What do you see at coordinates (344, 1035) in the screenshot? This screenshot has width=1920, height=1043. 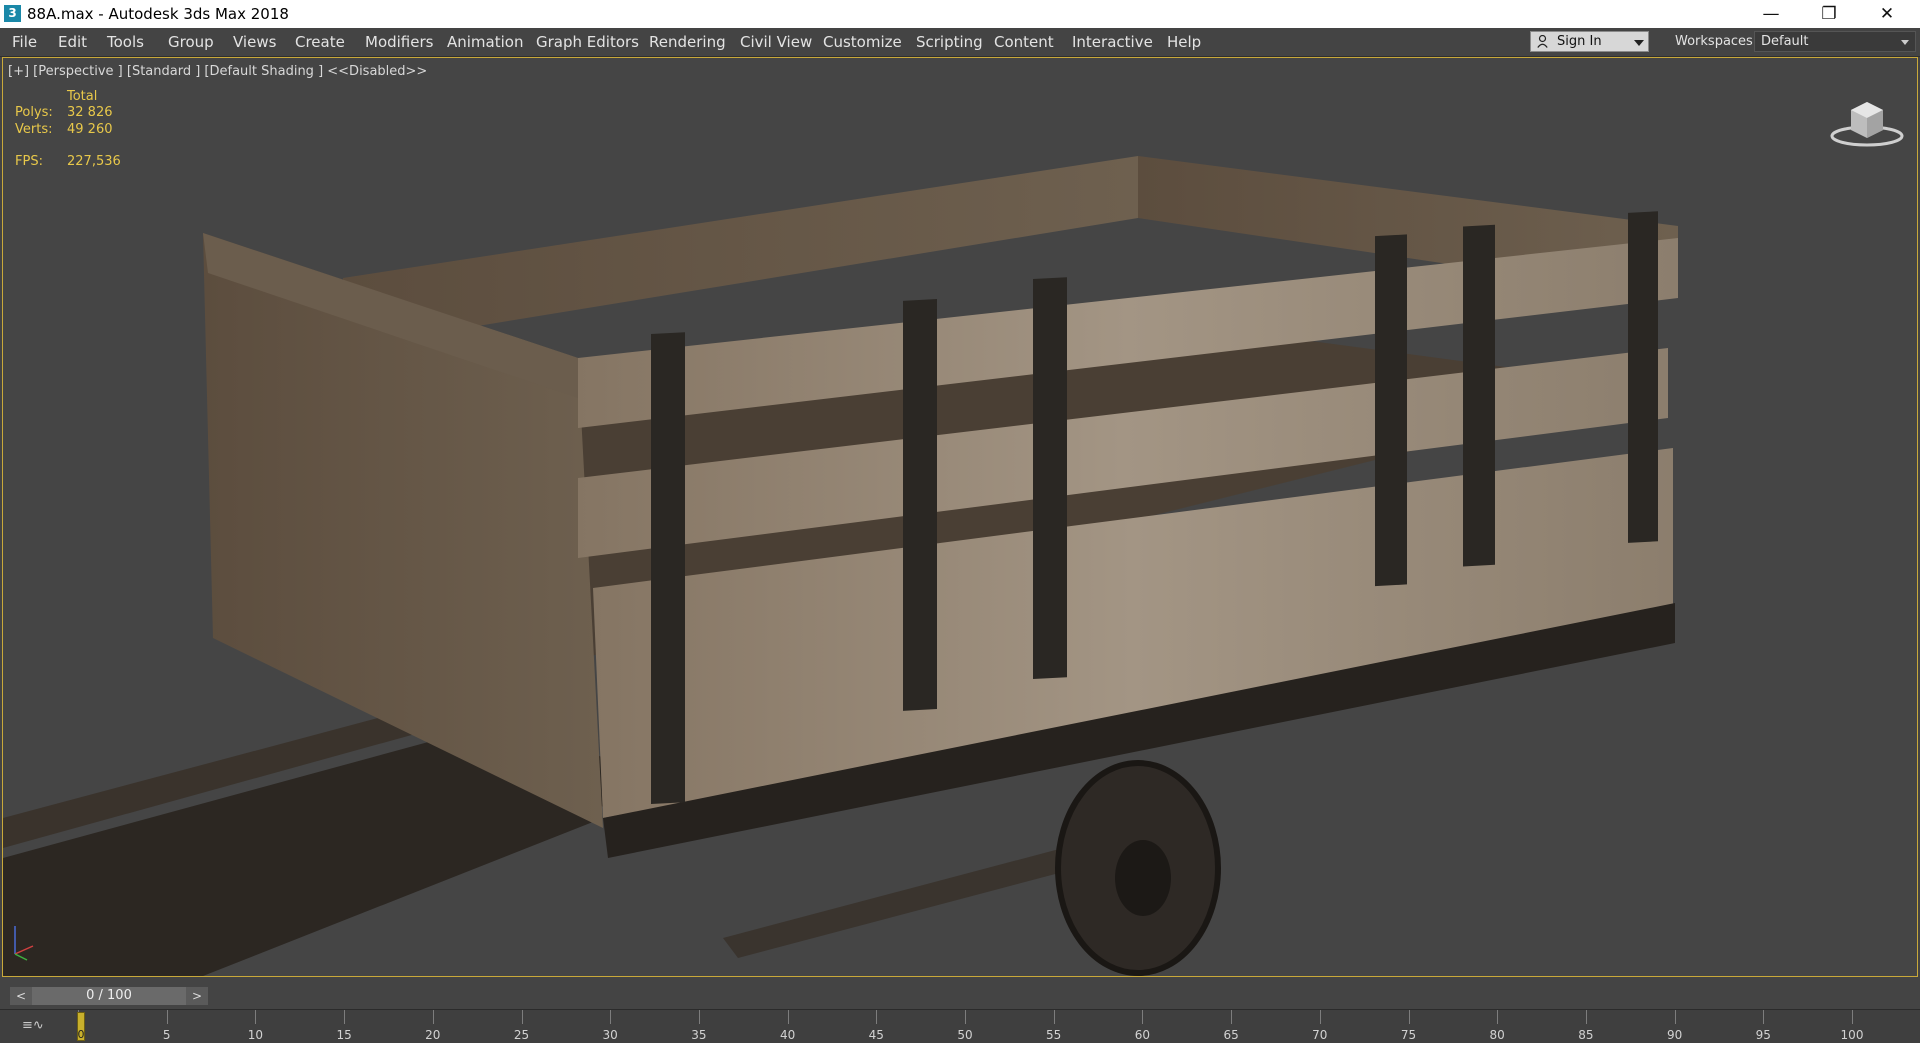 I see `tick-label: 15` at bounding box center [344, 1035].